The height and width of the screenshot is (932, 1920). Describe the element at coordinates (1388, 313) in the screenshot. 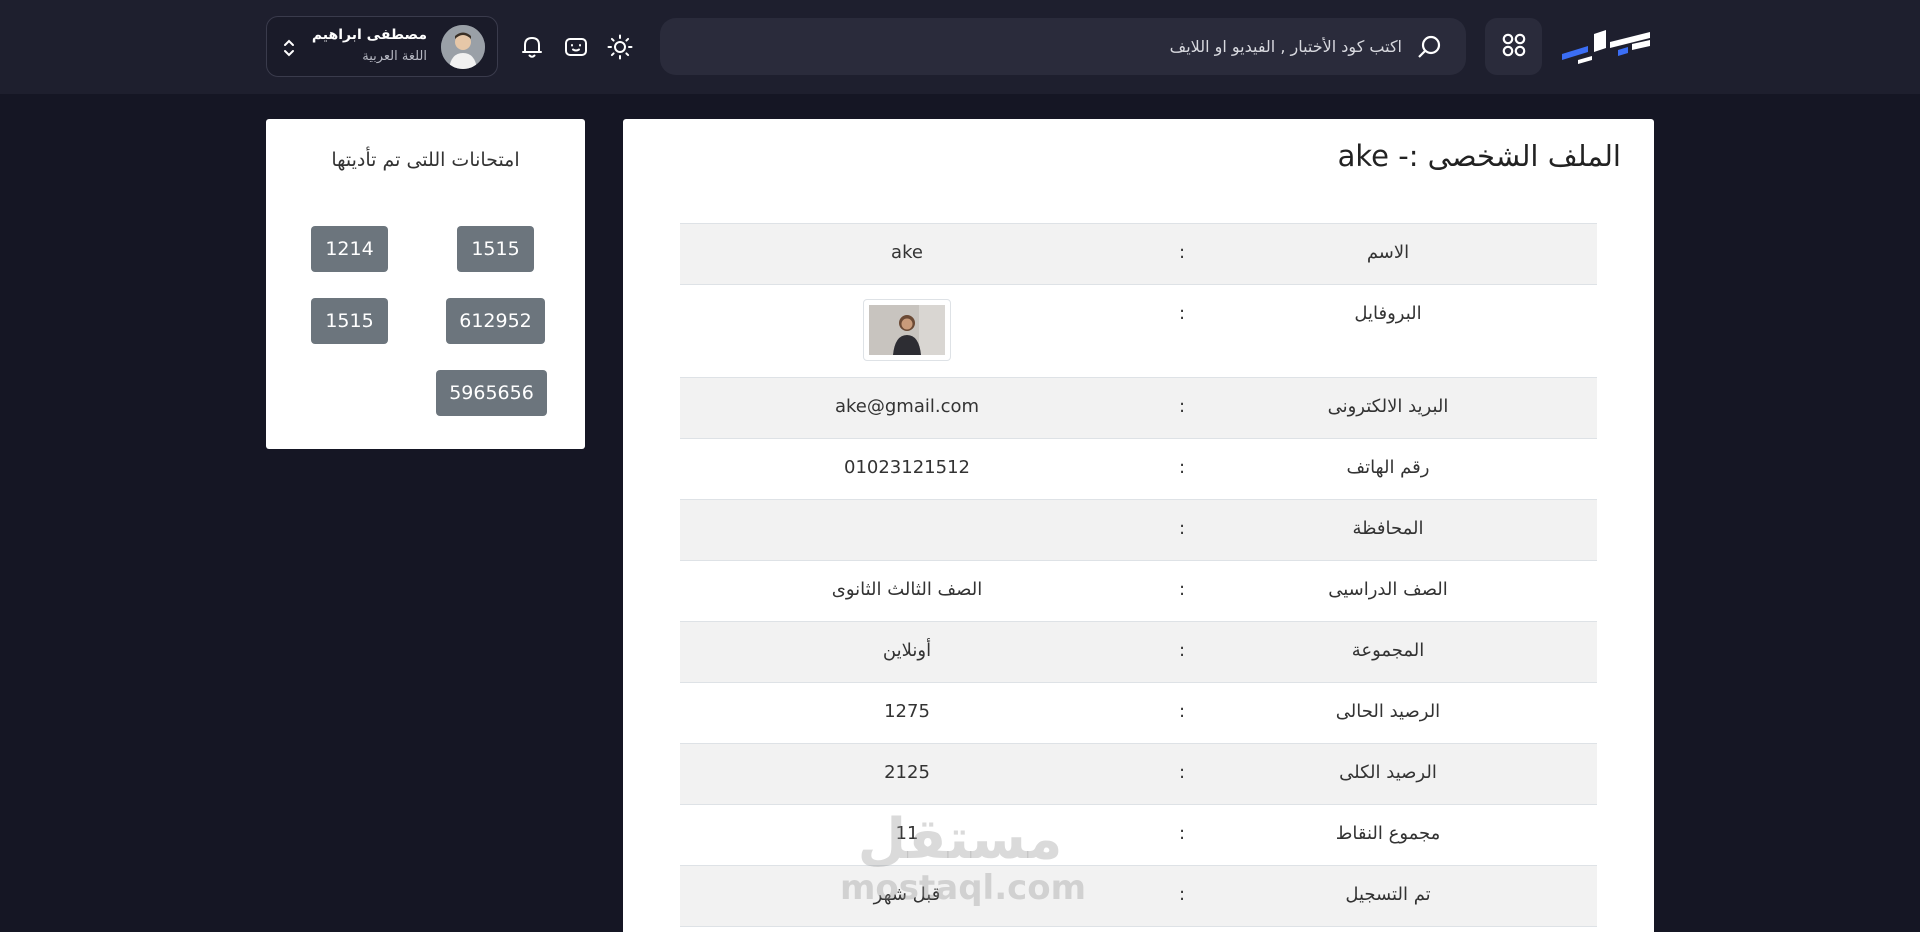

I see `row-label: البروفايل` at that location.